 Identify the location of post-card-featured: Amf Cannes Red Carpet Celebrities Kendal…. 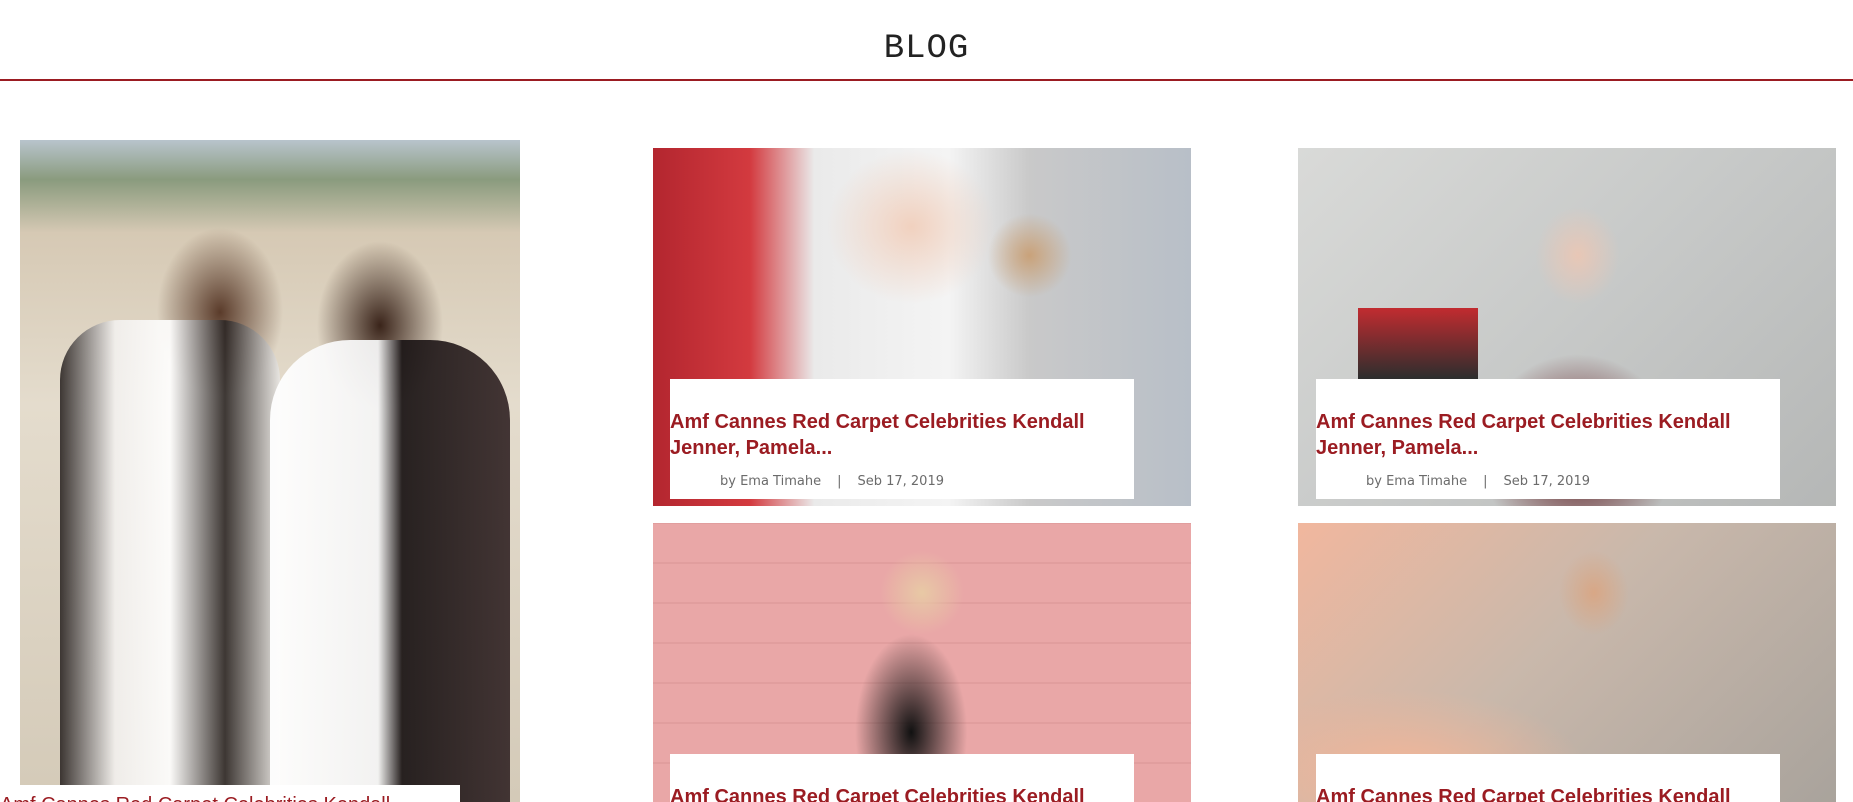
(230, 793).